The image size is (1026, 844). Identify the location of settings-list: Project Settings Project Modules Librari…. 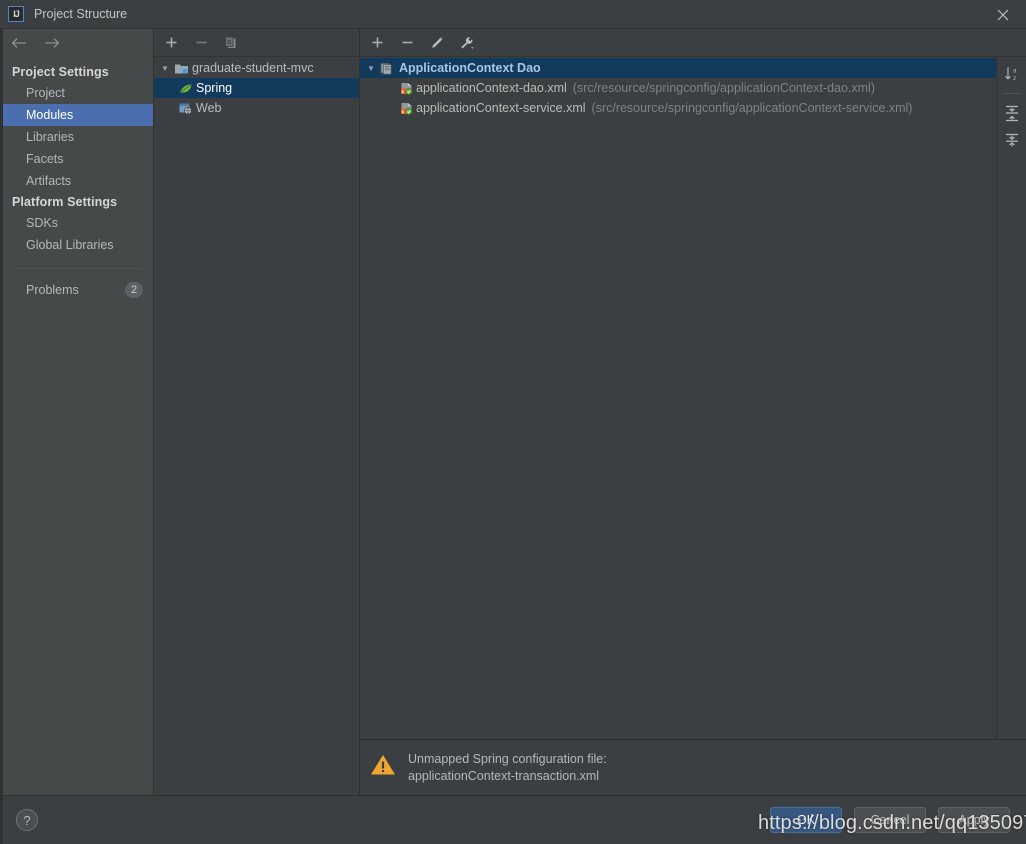
(76, 179).